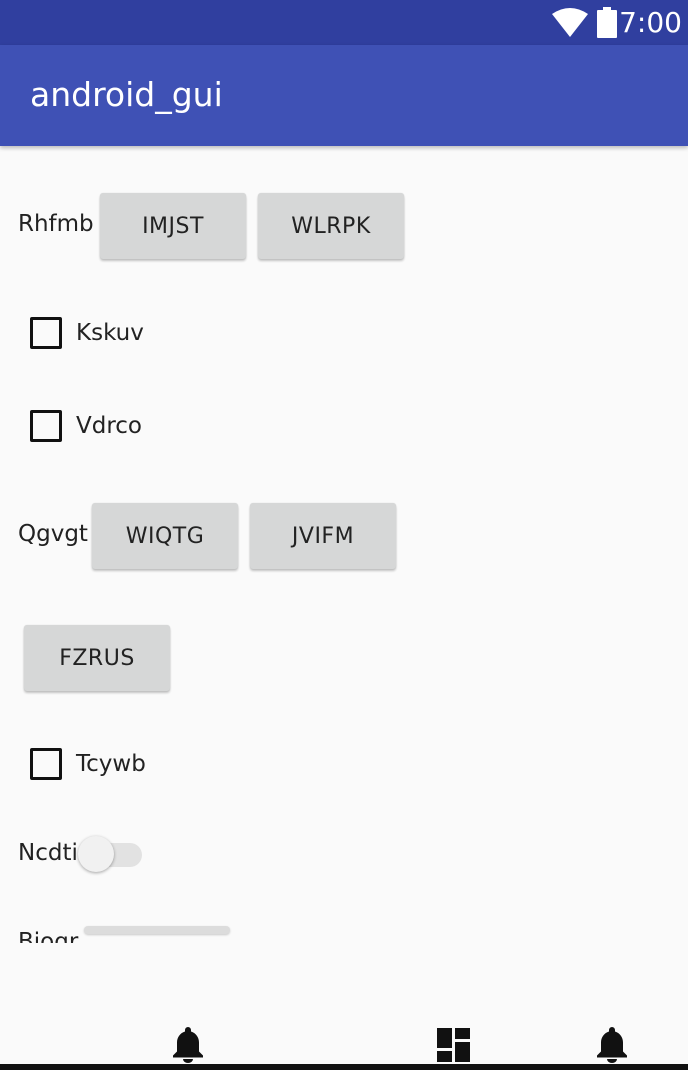 This screenshot has width=688, height=1070. What do you see at coordinates (110, 333) in the screenshot?
I see `checkbox-label: Kskuv` at bounding box center [110, 333].